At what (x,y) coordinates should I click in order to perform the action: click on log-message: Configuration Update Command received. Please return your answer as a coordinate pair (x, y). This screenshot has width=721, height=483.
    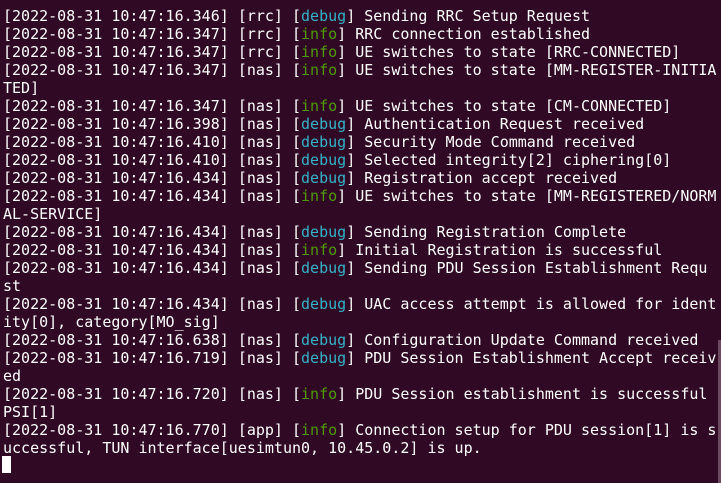
    Looking at the image, I should click on (531, 340).